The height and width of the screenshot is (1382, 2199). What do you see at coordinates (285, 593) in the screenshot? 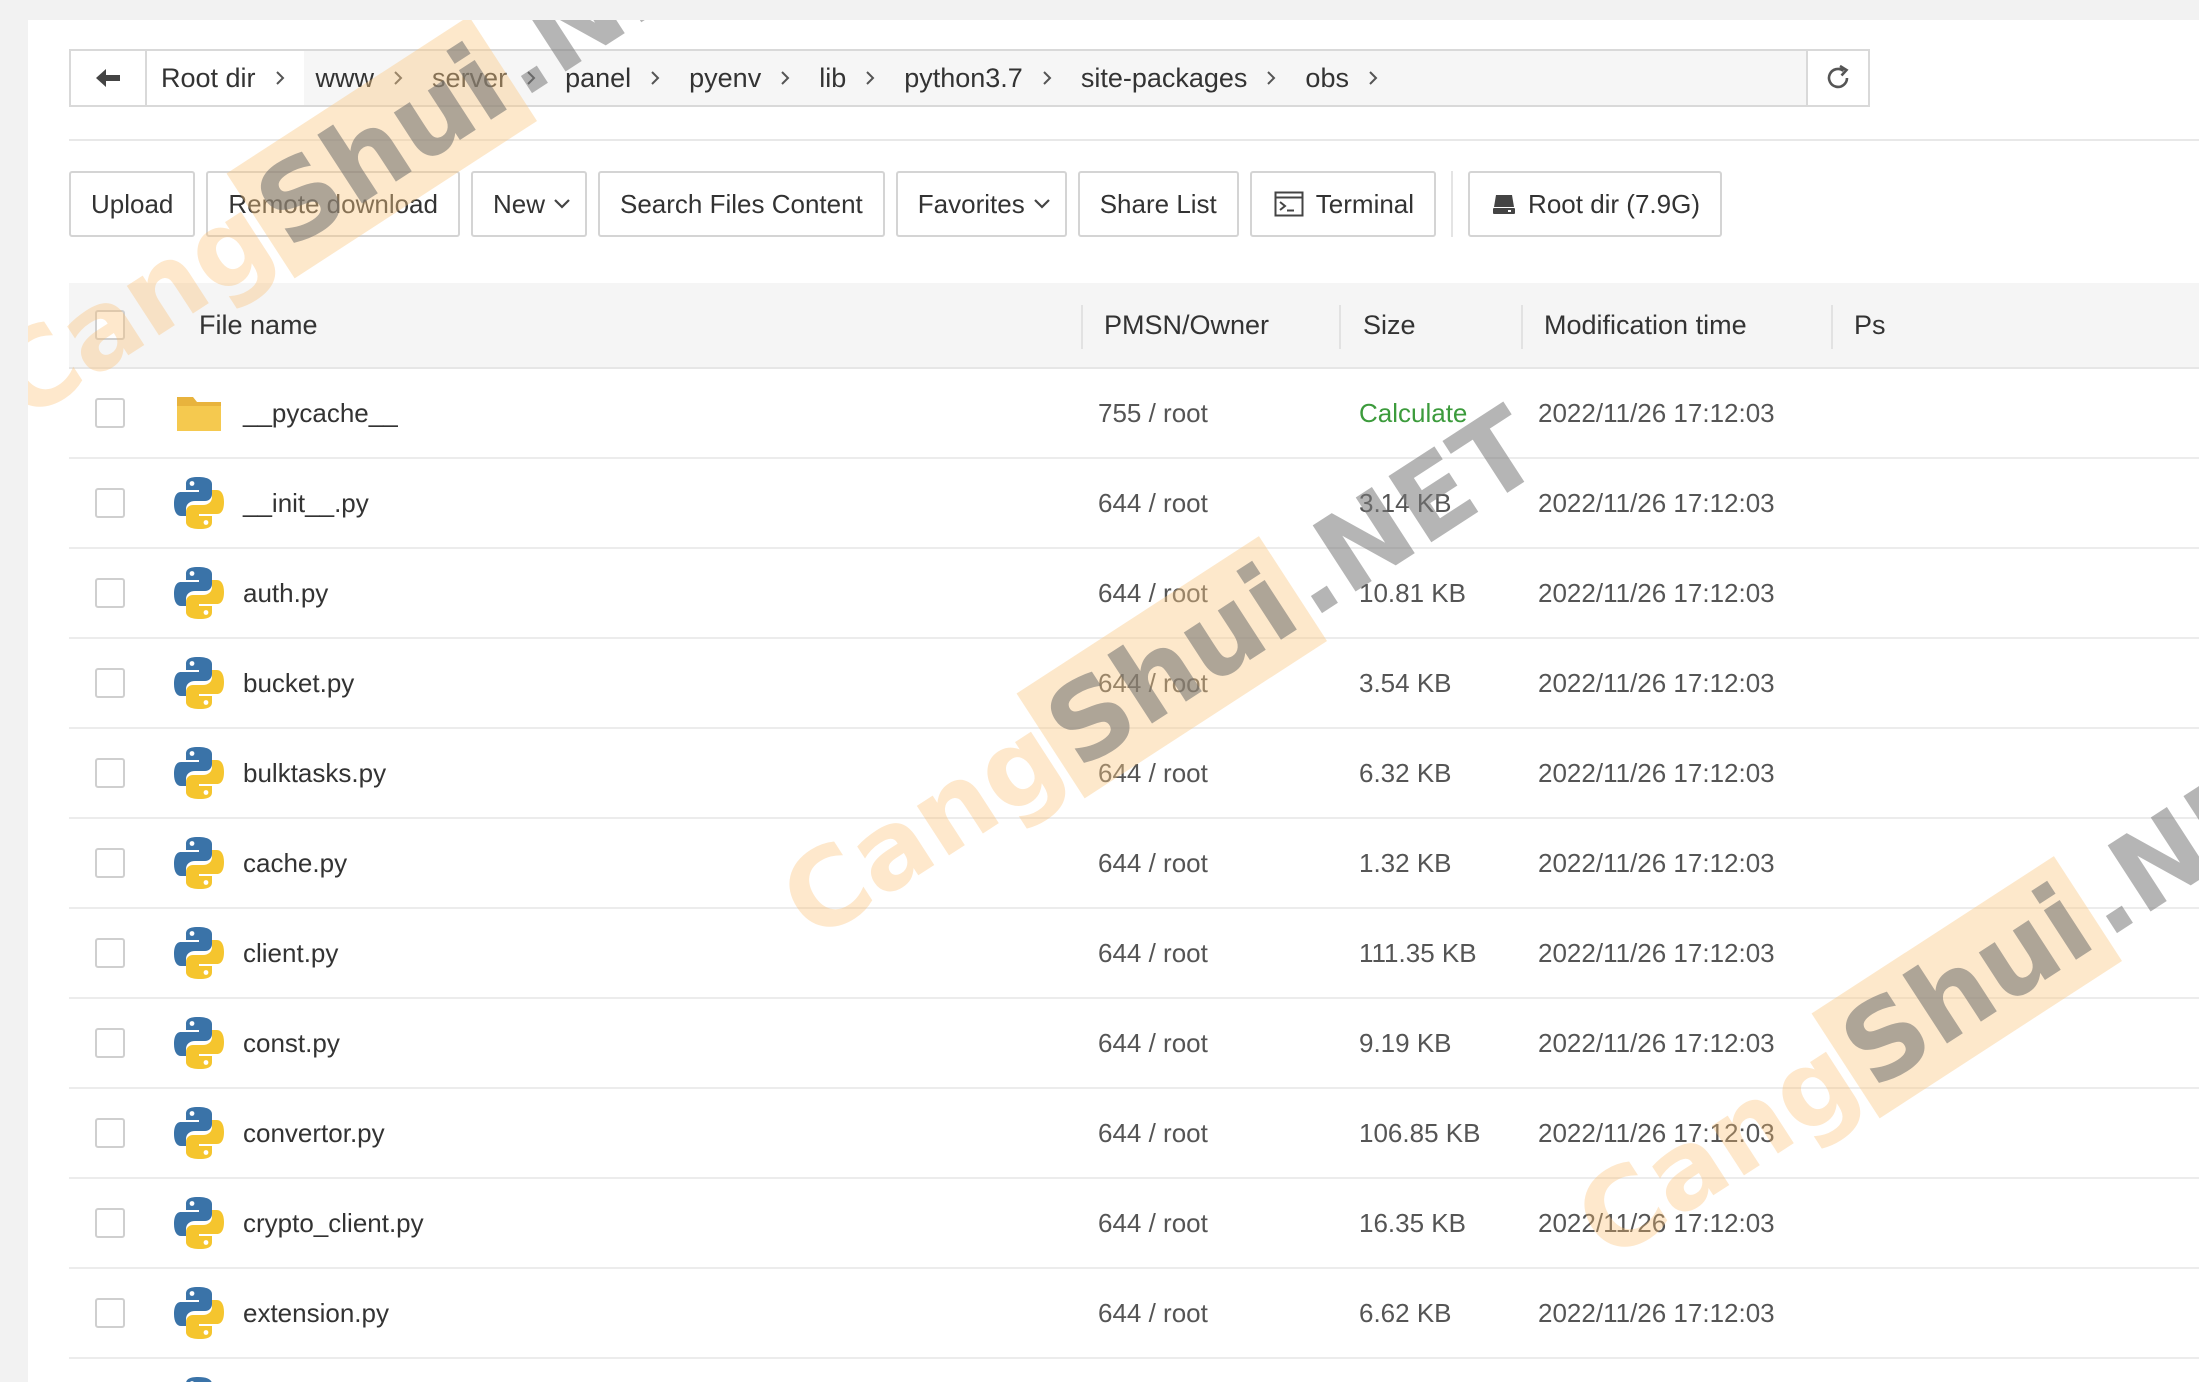
I see `file-name: auth.py` at bounding box center [285, 593].